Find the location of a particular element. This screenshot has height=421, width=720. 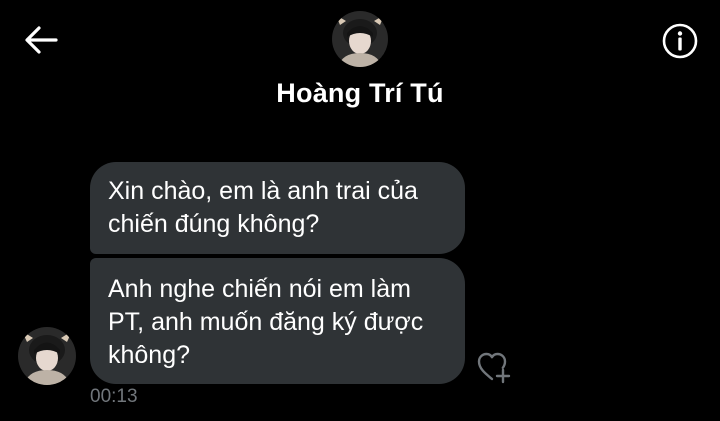

arrow-left-icon is located at coordinates (41, 40).